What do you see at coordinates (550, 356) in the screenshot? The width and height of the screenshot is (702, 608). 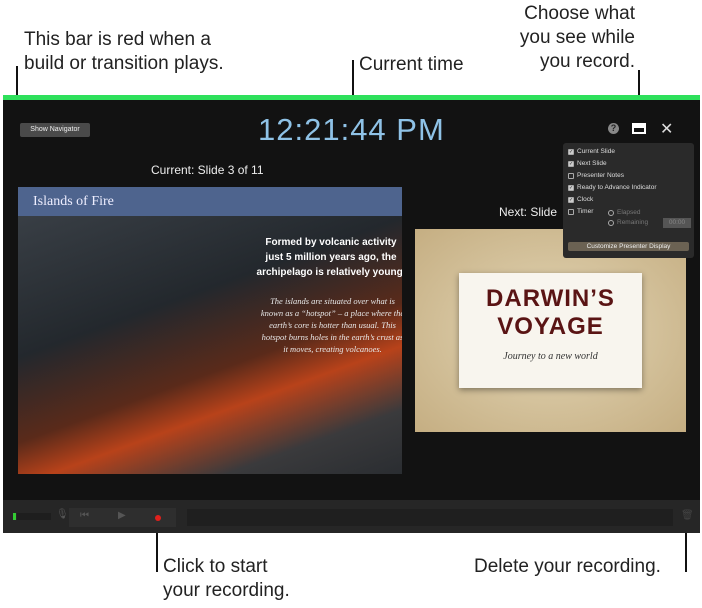 I see `next-subtitle: Journey to a new world` at bounding box center [550, 356].